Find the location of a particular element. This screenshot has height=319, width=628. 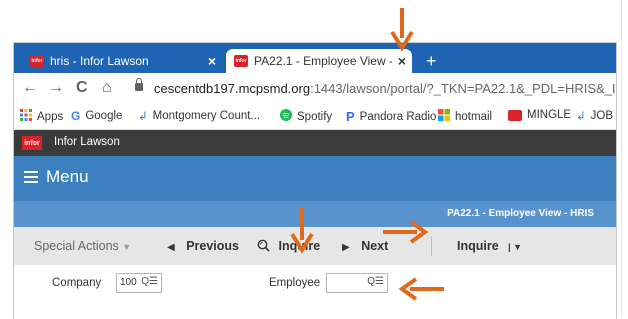

bookmark-job: ↲ JOB DE is located at coordinates (596, 116).